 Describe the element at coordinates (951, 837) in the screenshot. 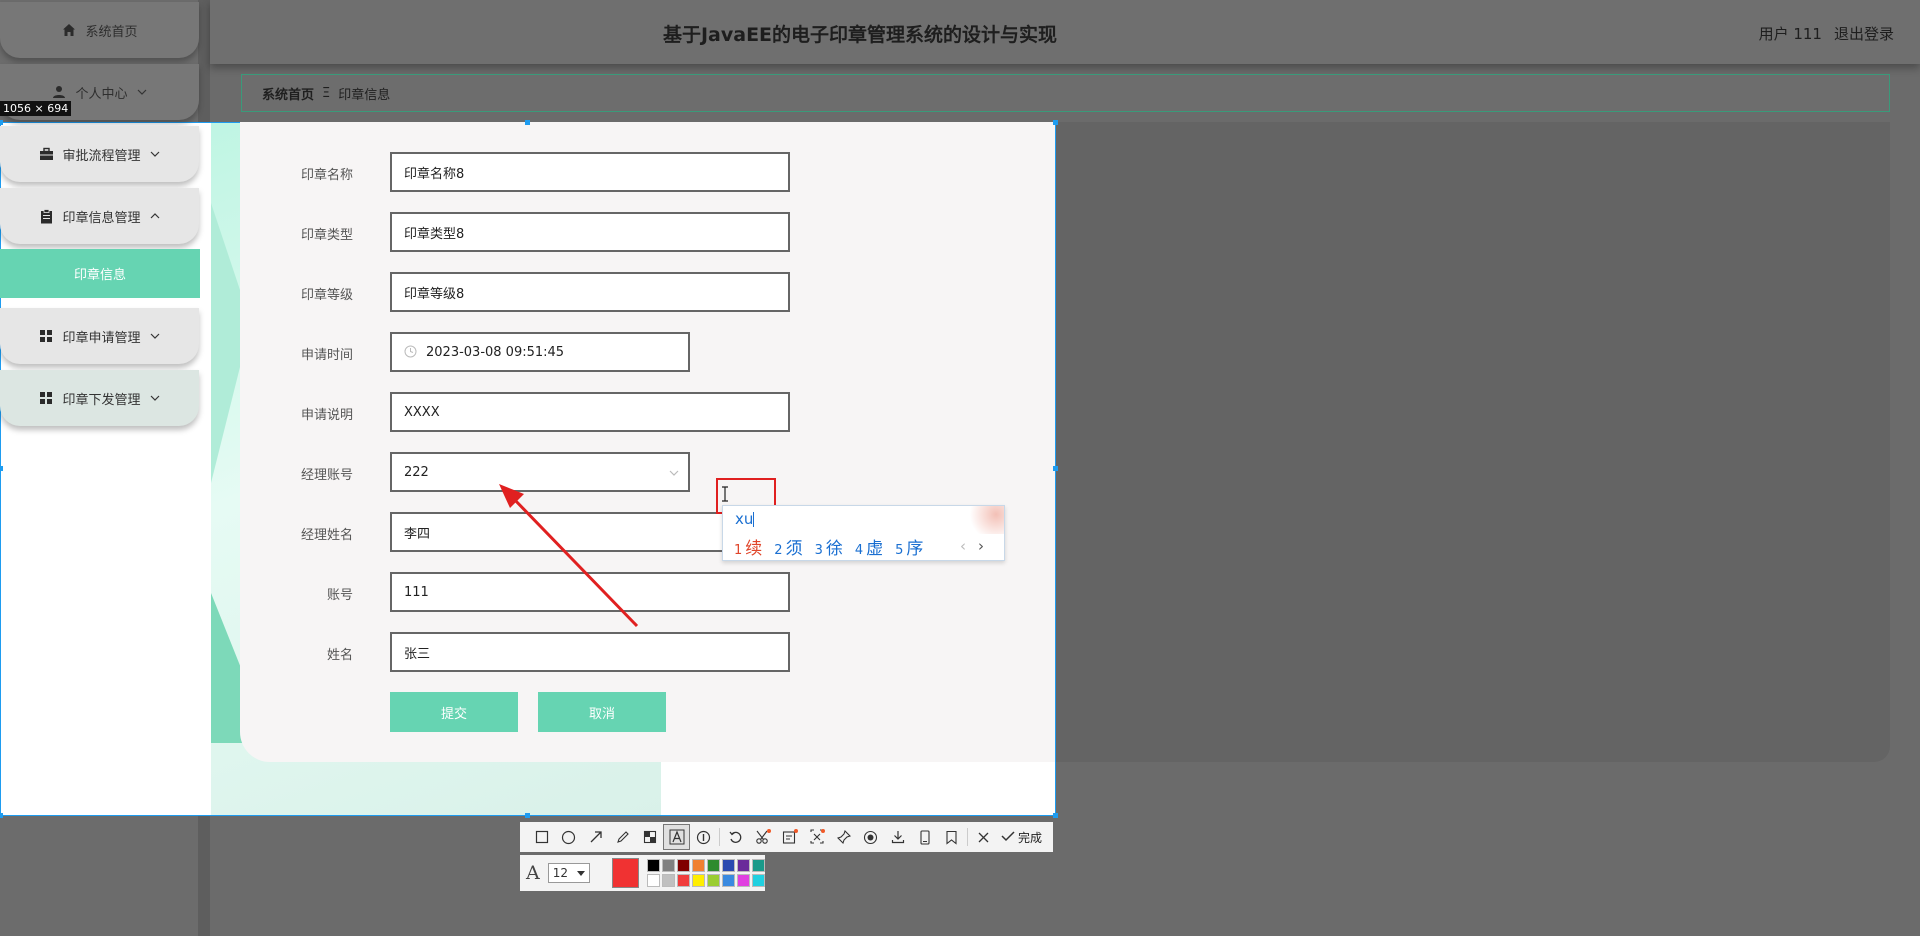

I see `bookmark-icon` at that location.